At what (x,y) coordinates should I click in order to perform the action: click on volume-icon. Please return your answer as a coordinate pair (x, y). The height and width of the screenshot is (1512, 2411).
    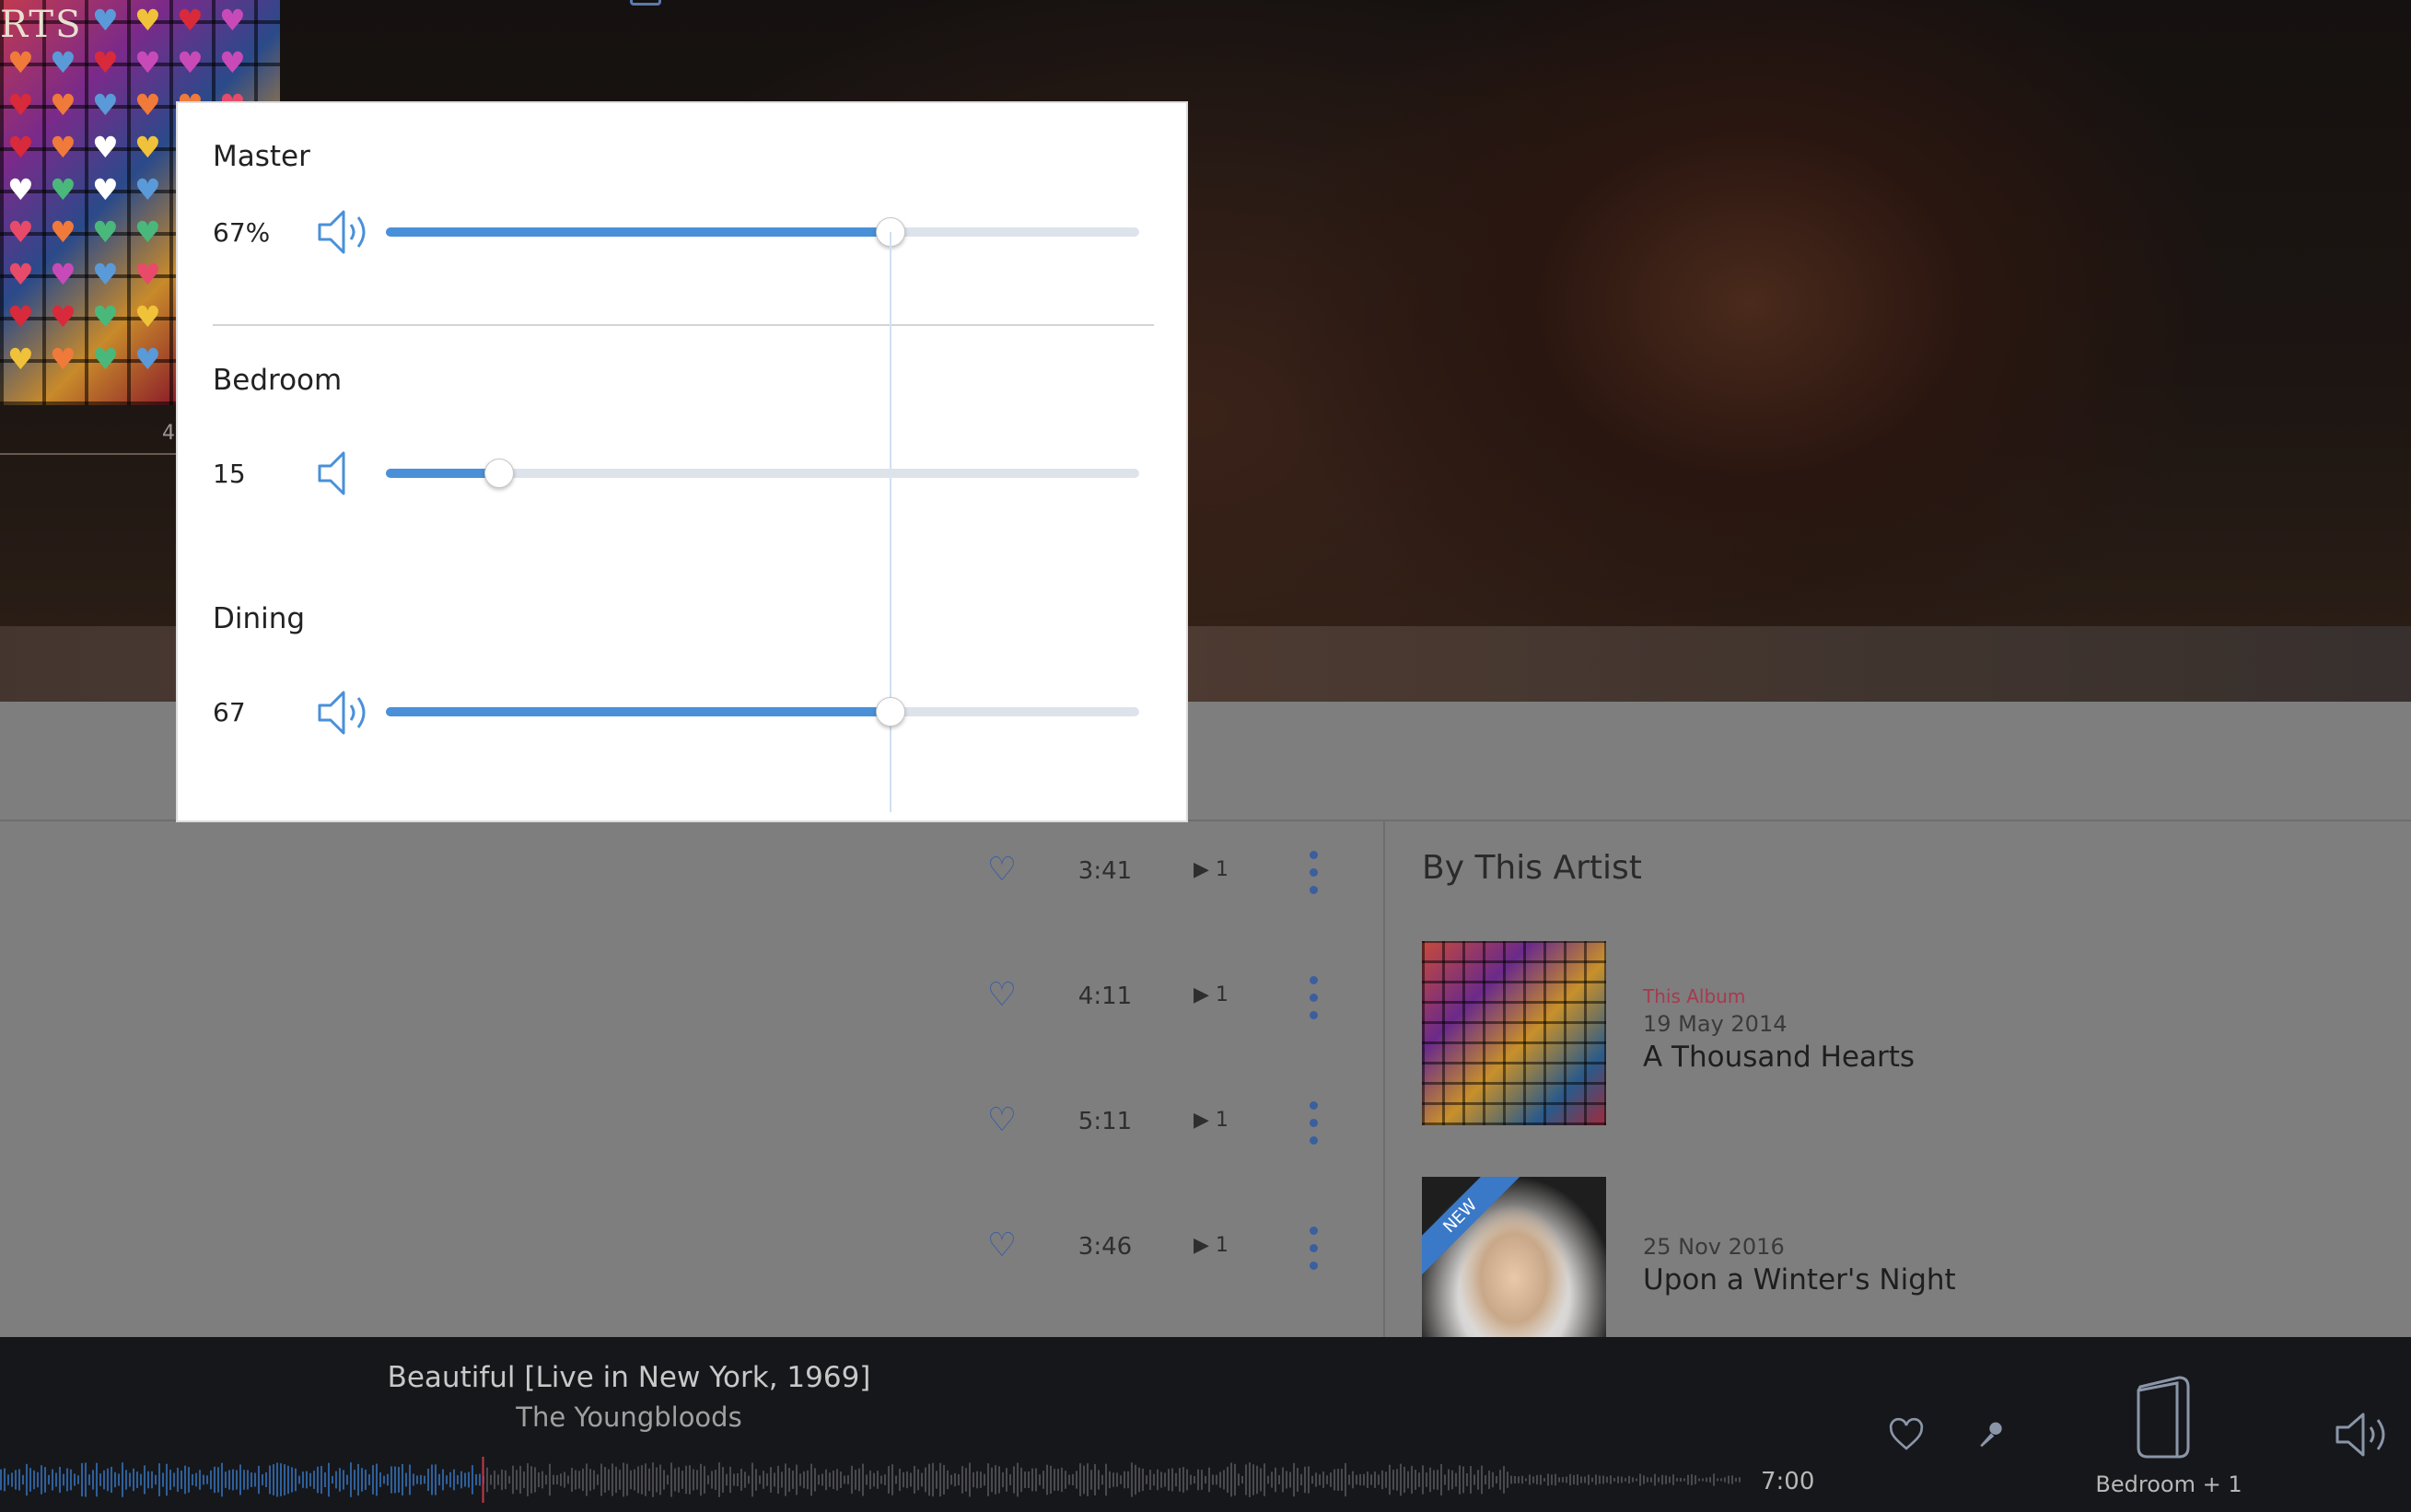
    Looking at the image, I should click on (2361, 1435).